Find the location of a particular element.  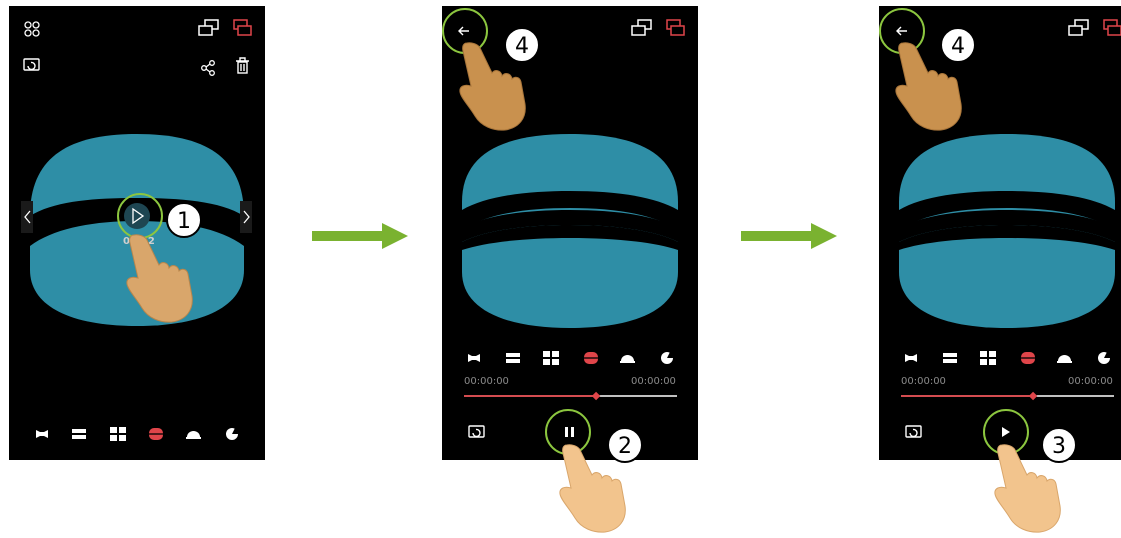

trash-icon is located at coordinates (242, 65).